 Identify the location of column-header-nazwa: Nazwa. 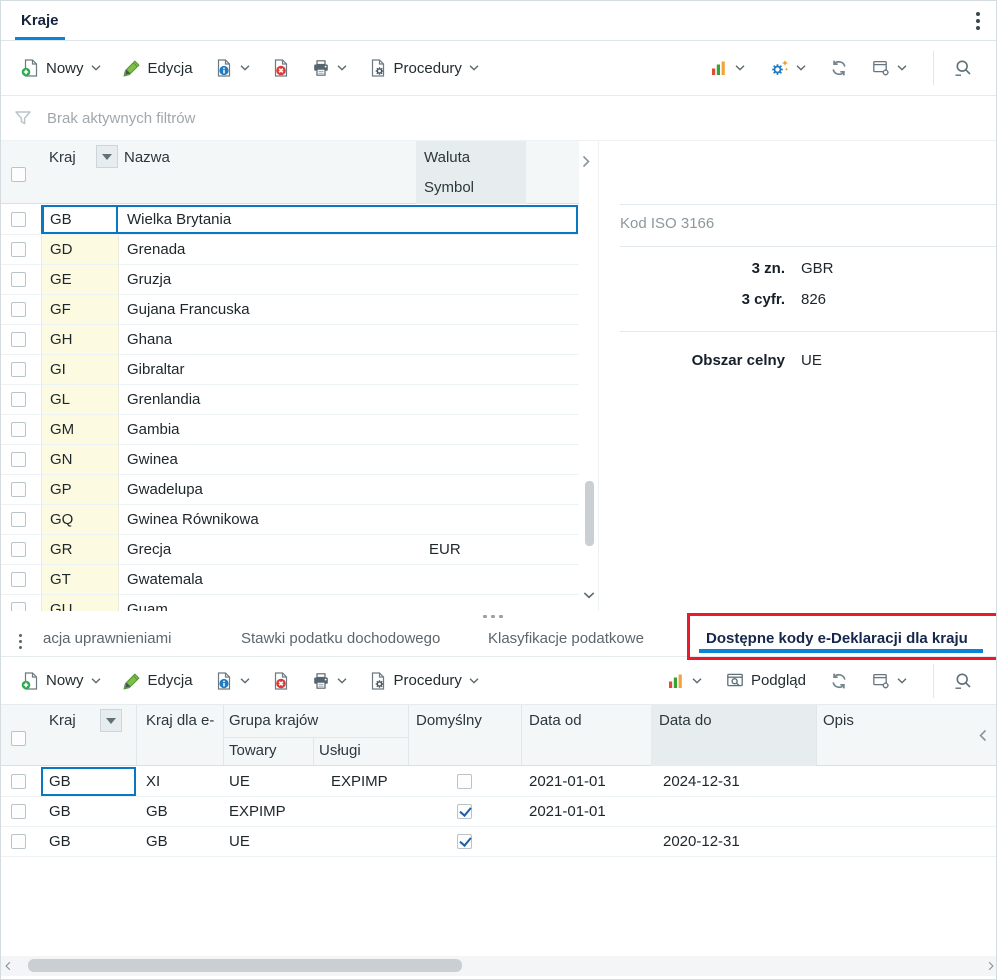
(147, 157).